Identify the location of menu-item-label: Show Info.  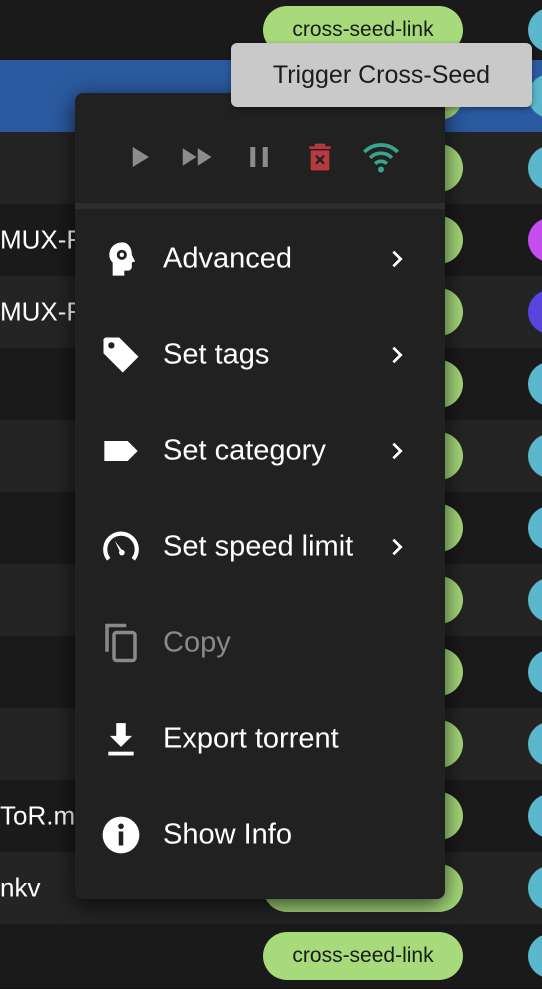
(227, 834).